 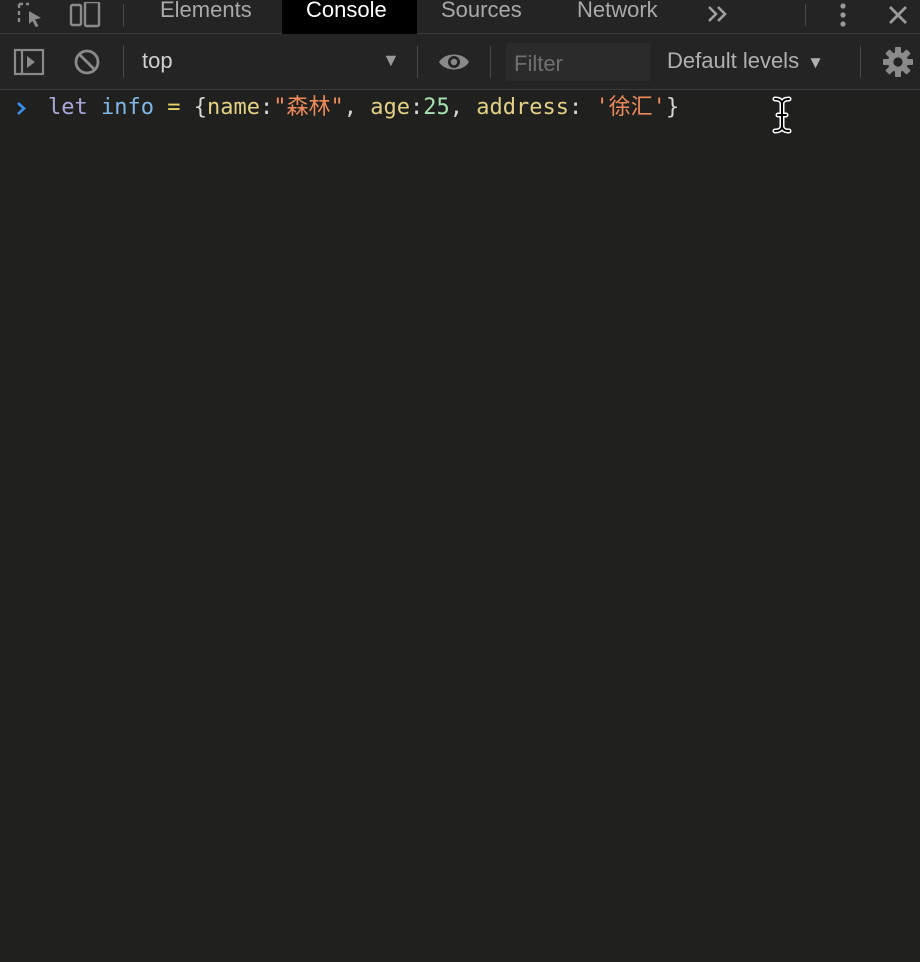 What do you see at coordinates (672, 107) in the screenshot?
I see `code-token: }` at bounding box center [672, 107].